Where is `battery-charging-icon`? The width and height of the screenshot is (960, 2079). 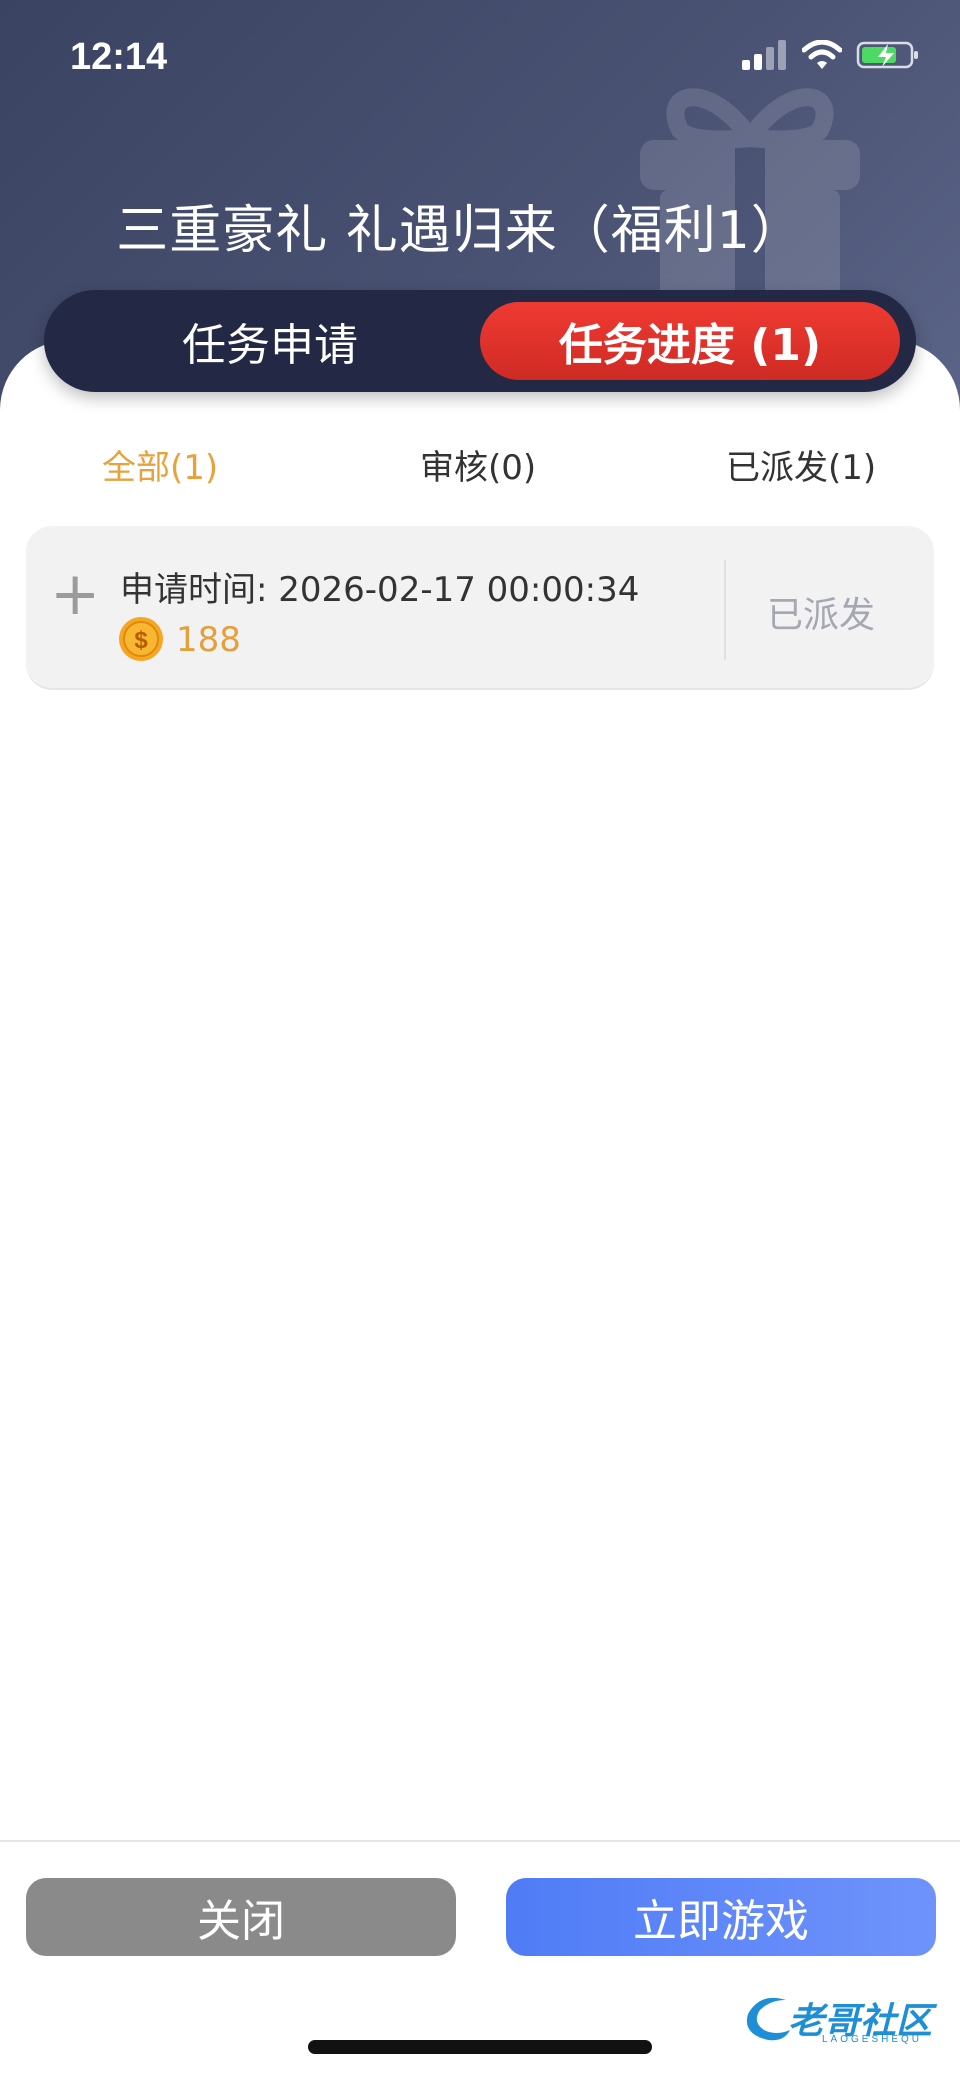 battery-charging-icon is located at coordinates (887, 55).